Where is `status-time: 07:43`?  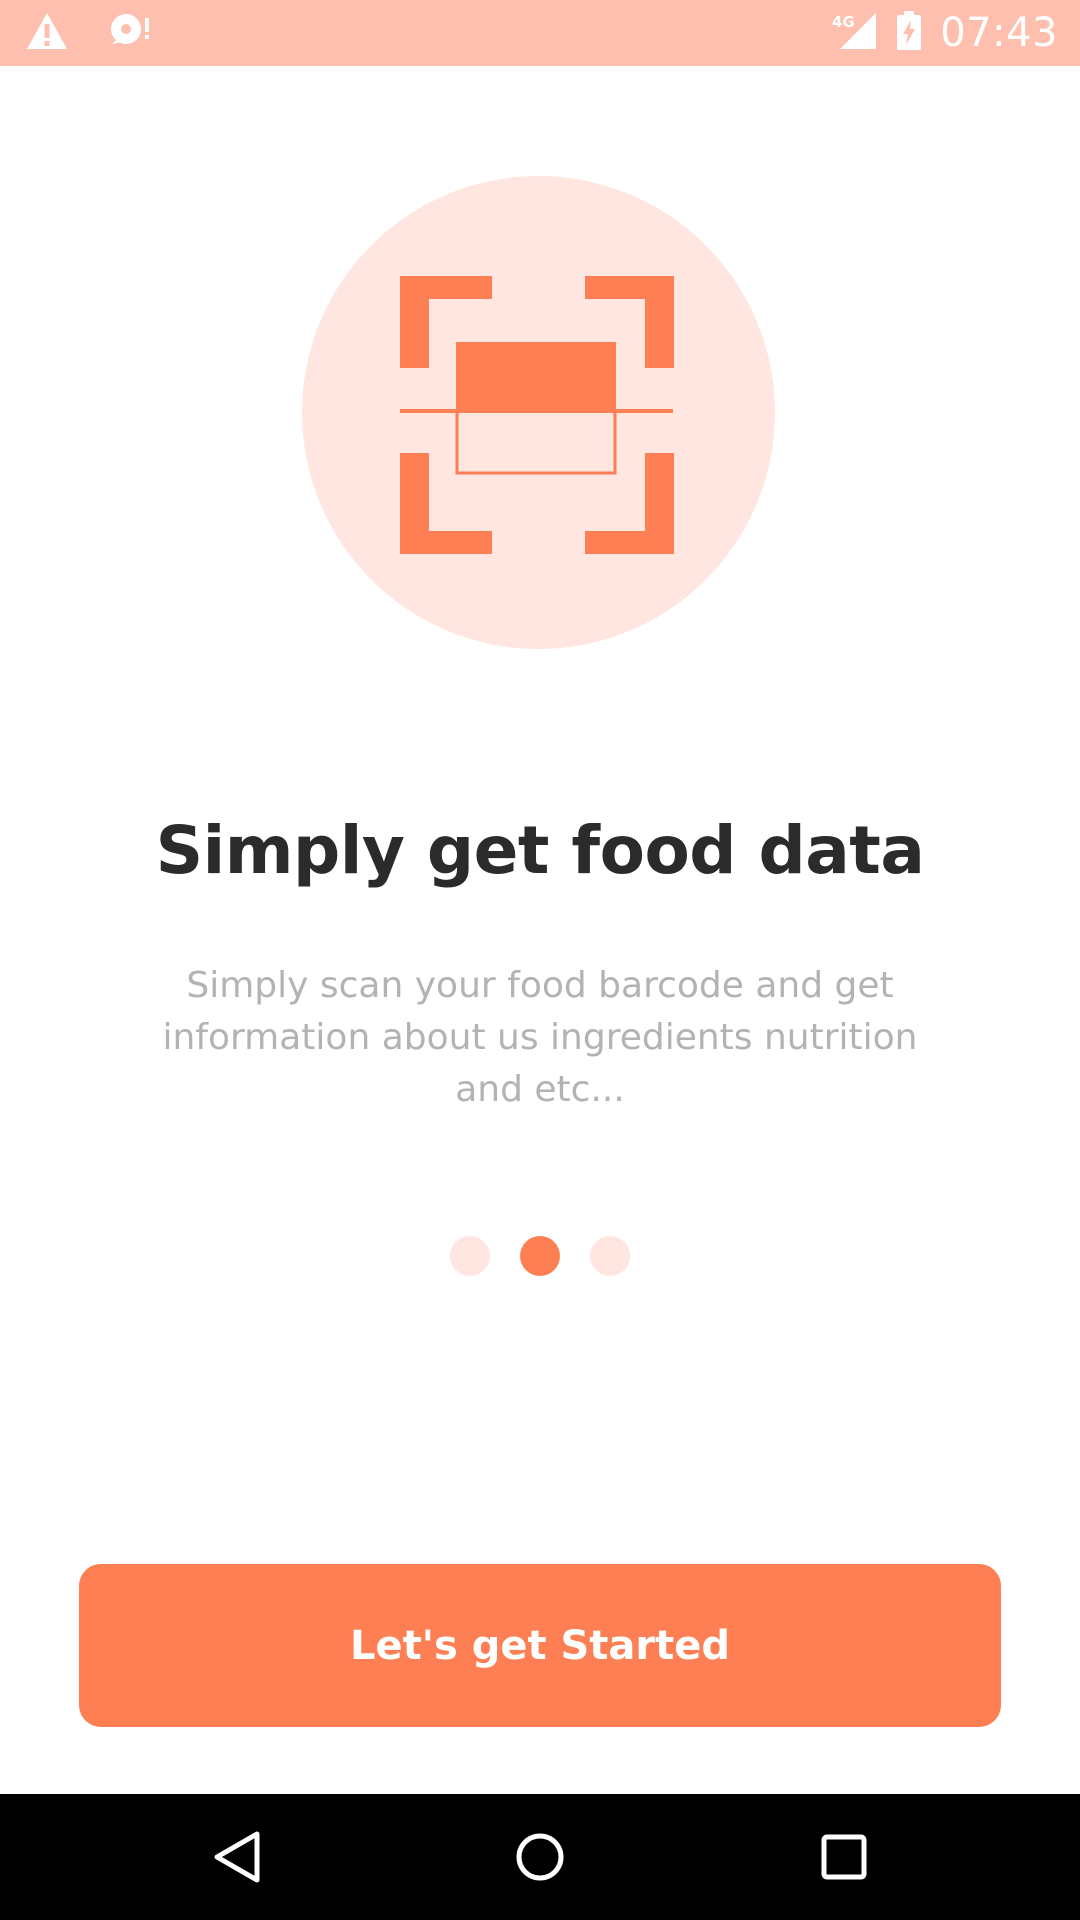
status-time: 07:43 is located at coordinates (999, 33).